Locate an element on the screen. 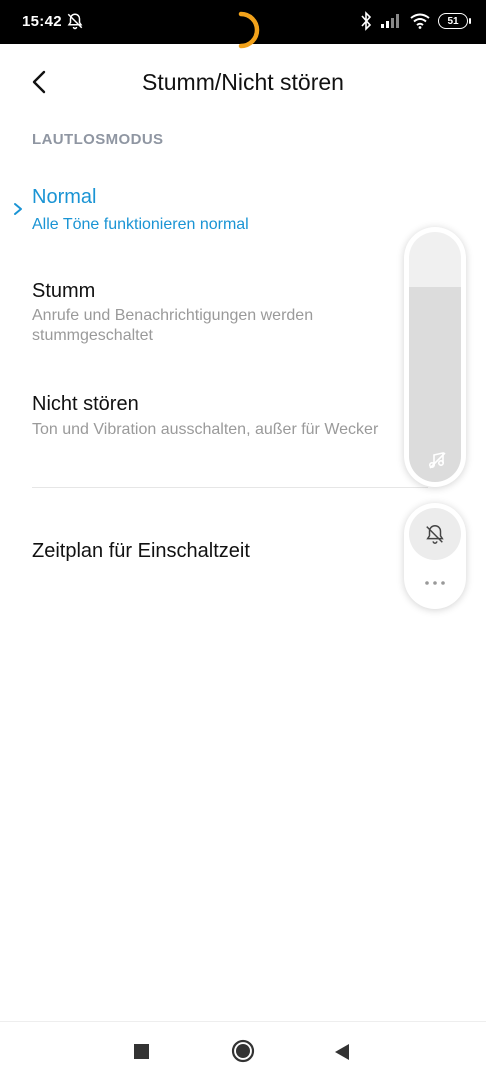  volume-panel is located at coordinates (435, 357).